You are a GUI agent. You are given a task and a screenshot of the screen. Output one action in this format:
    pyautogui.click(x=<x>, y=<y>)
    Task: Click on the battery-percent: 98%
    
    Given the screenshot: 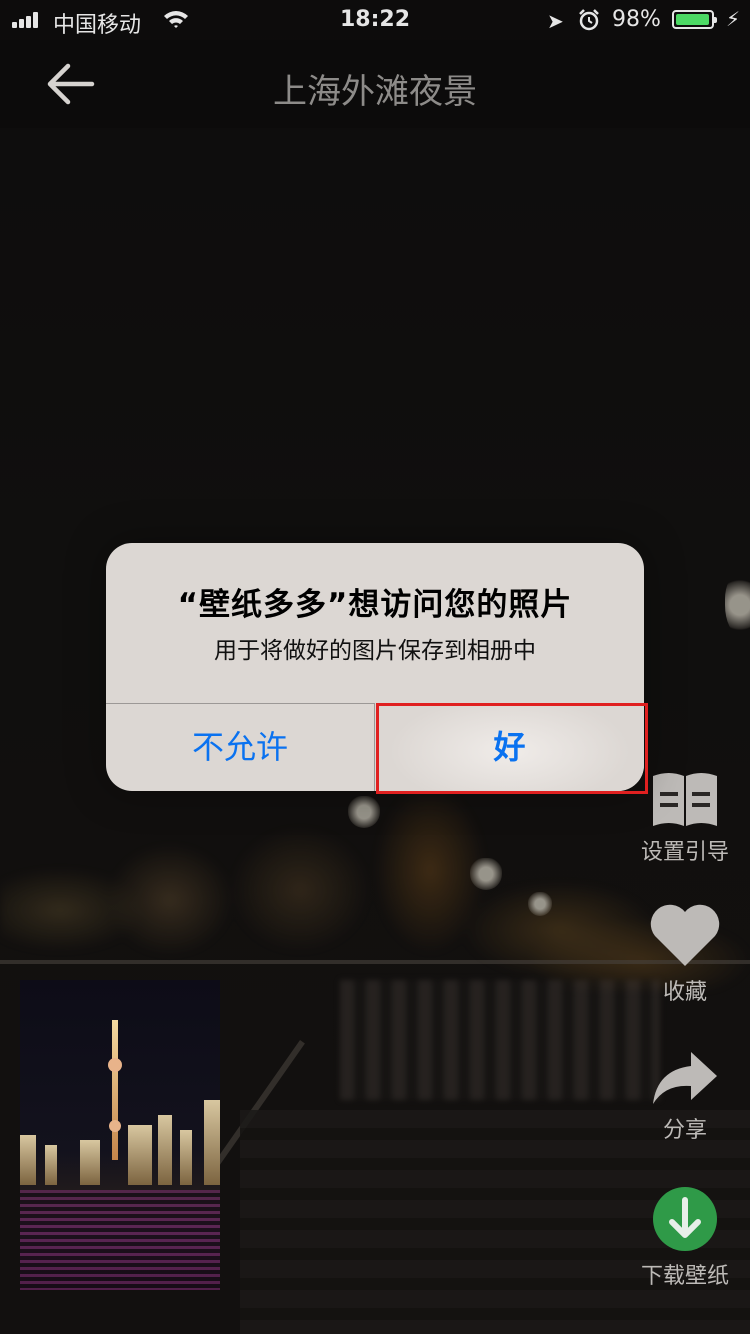 What is the action you would take?
    pyautogui.click(x=636, y=19)
    